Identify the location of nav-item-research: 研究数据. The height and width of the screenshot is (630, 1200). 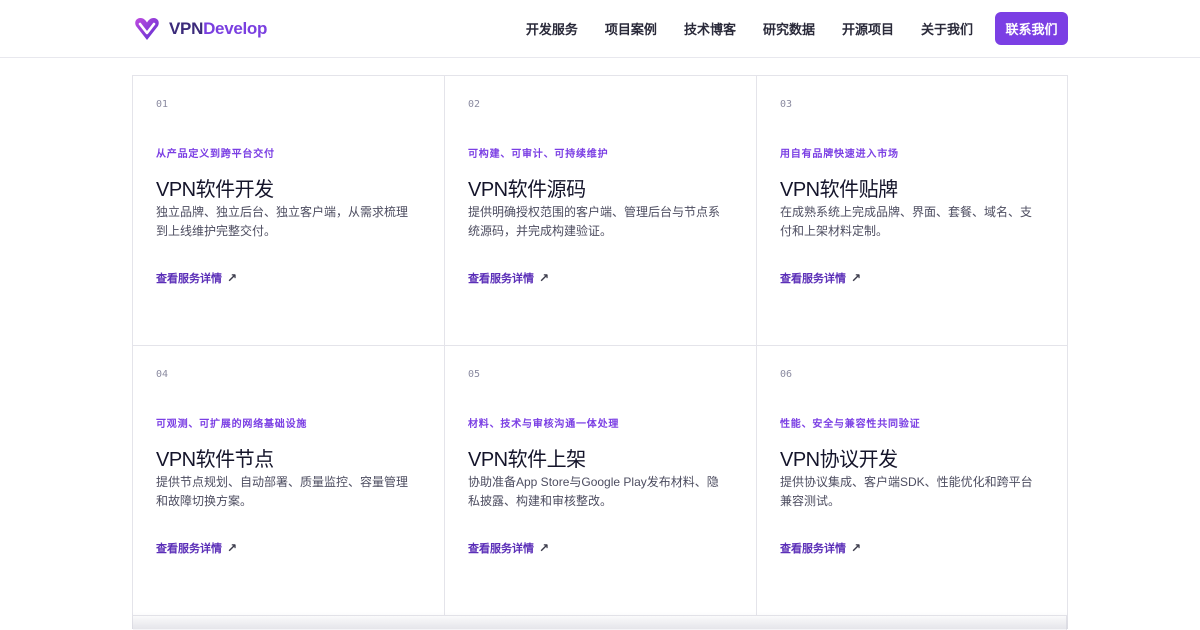
(789, 28).